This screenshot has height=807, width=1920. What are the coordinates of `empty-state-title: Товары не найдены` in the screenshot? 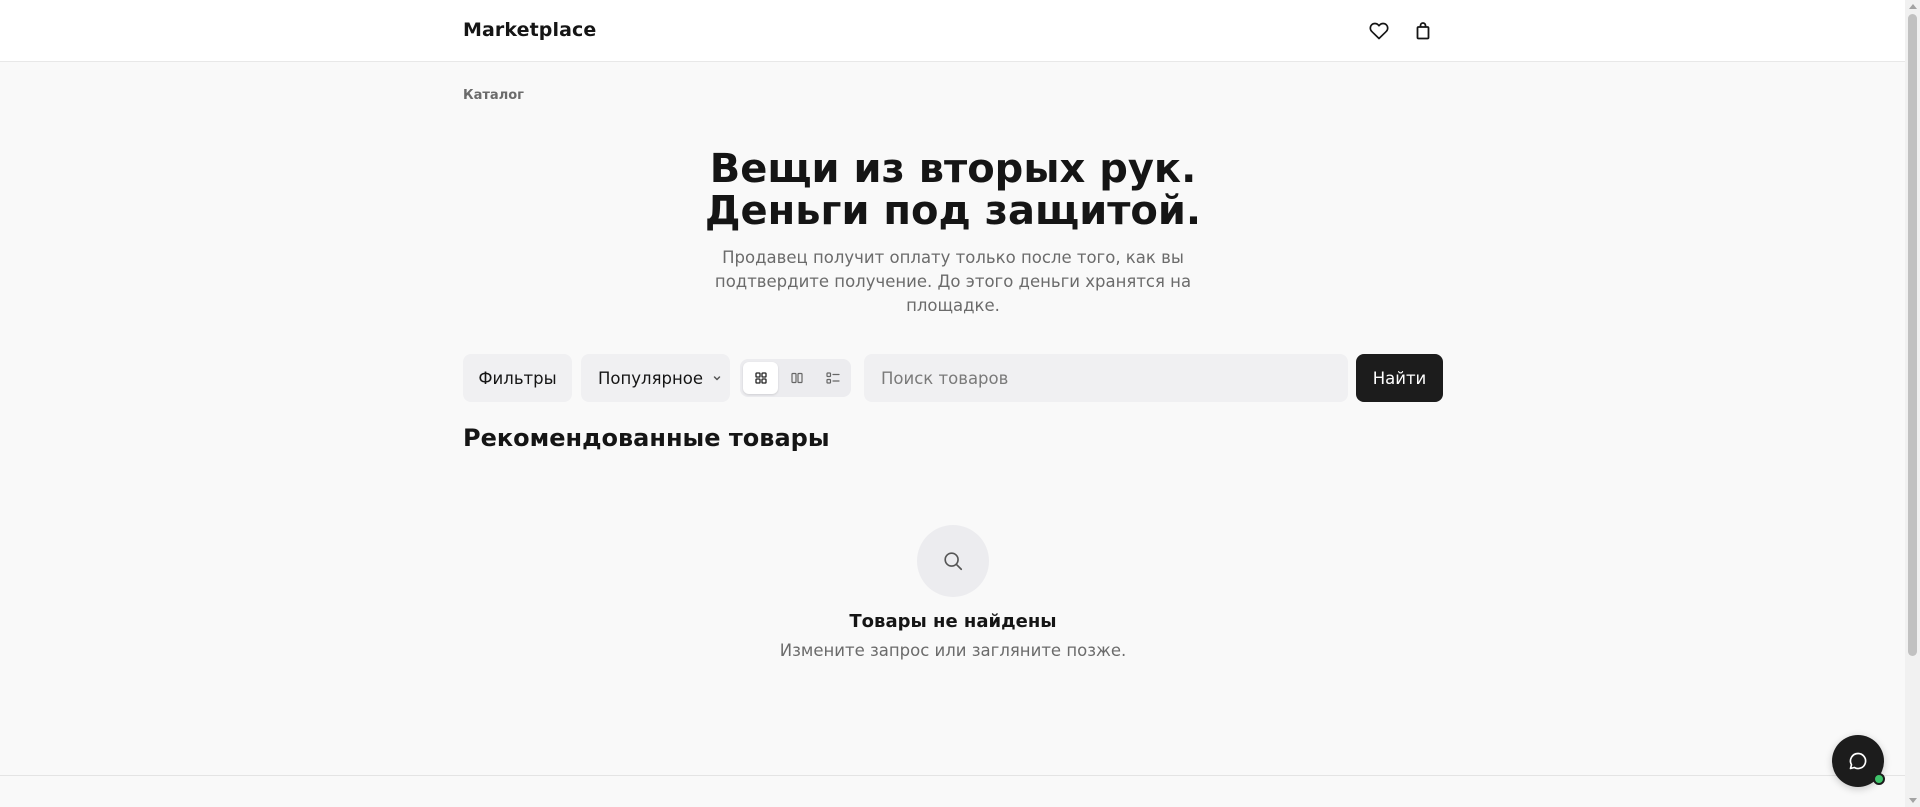 It's located at (953, 621).